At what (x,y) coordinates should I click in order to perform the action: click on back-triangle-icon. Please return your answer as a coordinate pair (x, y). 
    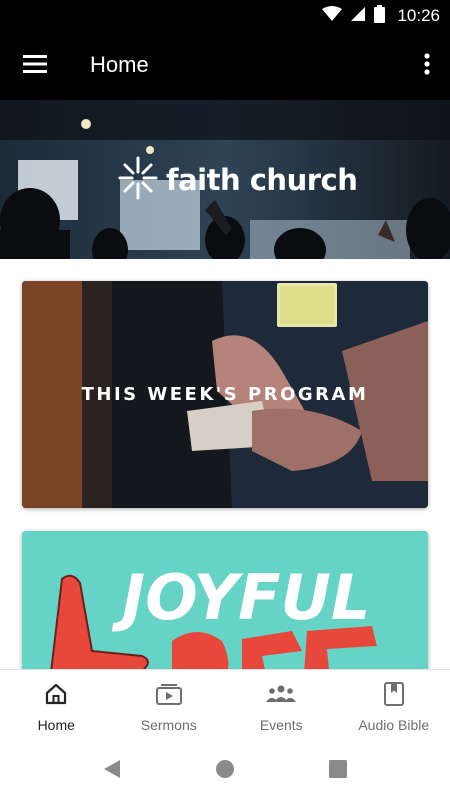
    Looking at the image, I should click on (112, 771).